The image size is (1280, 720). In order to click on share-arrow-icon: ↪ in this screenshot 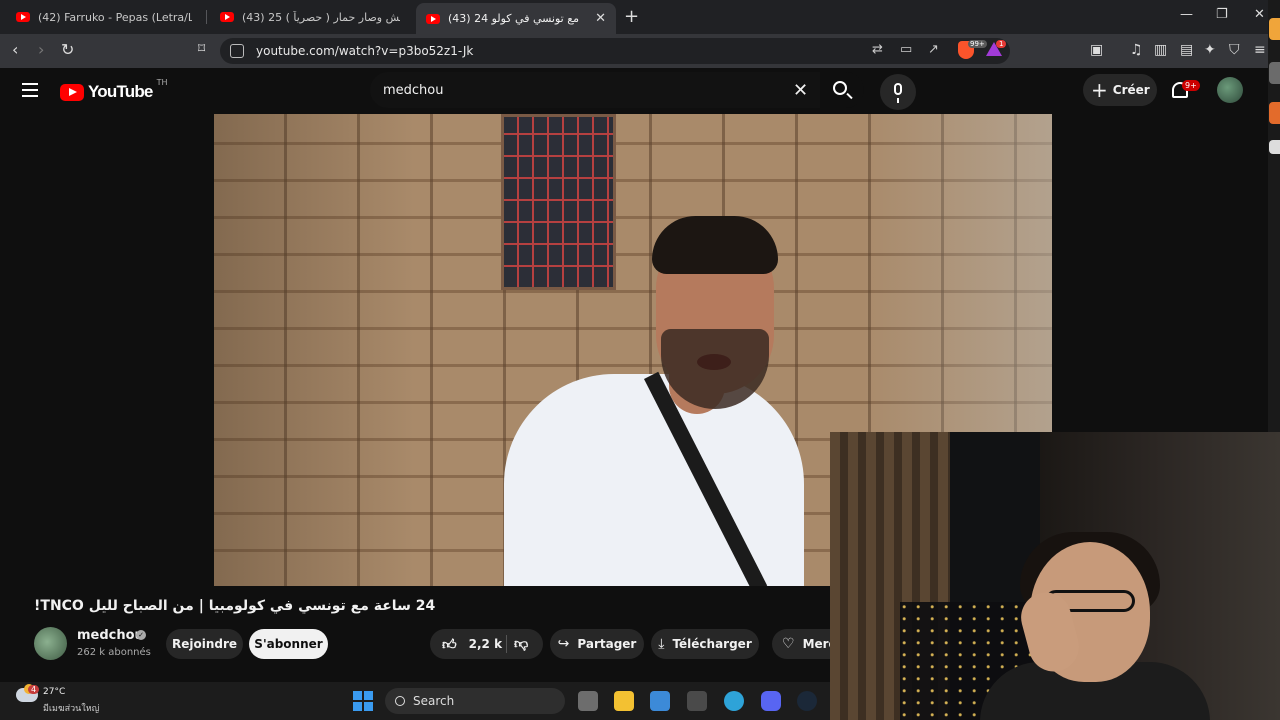, I will do `click(563, 644)`.